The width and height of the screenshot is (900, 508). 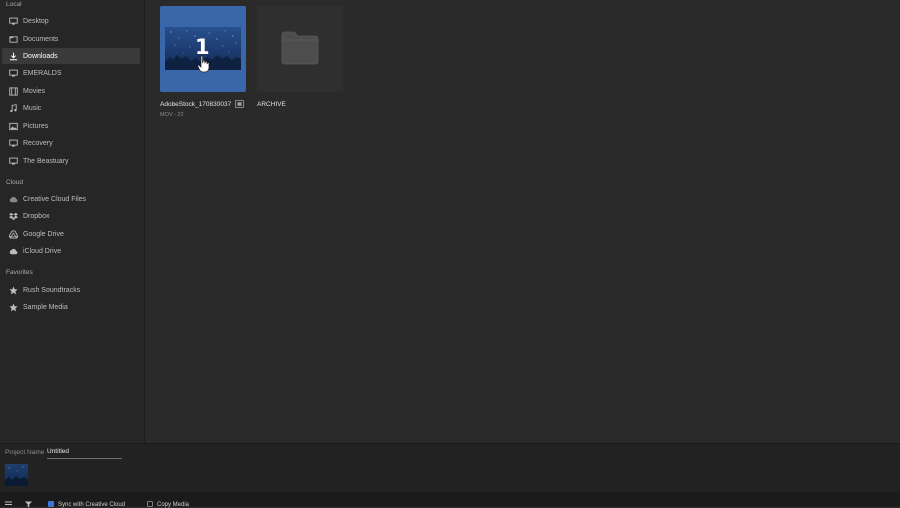 I want to click on multicam-icon, so click(x=239, y=104).